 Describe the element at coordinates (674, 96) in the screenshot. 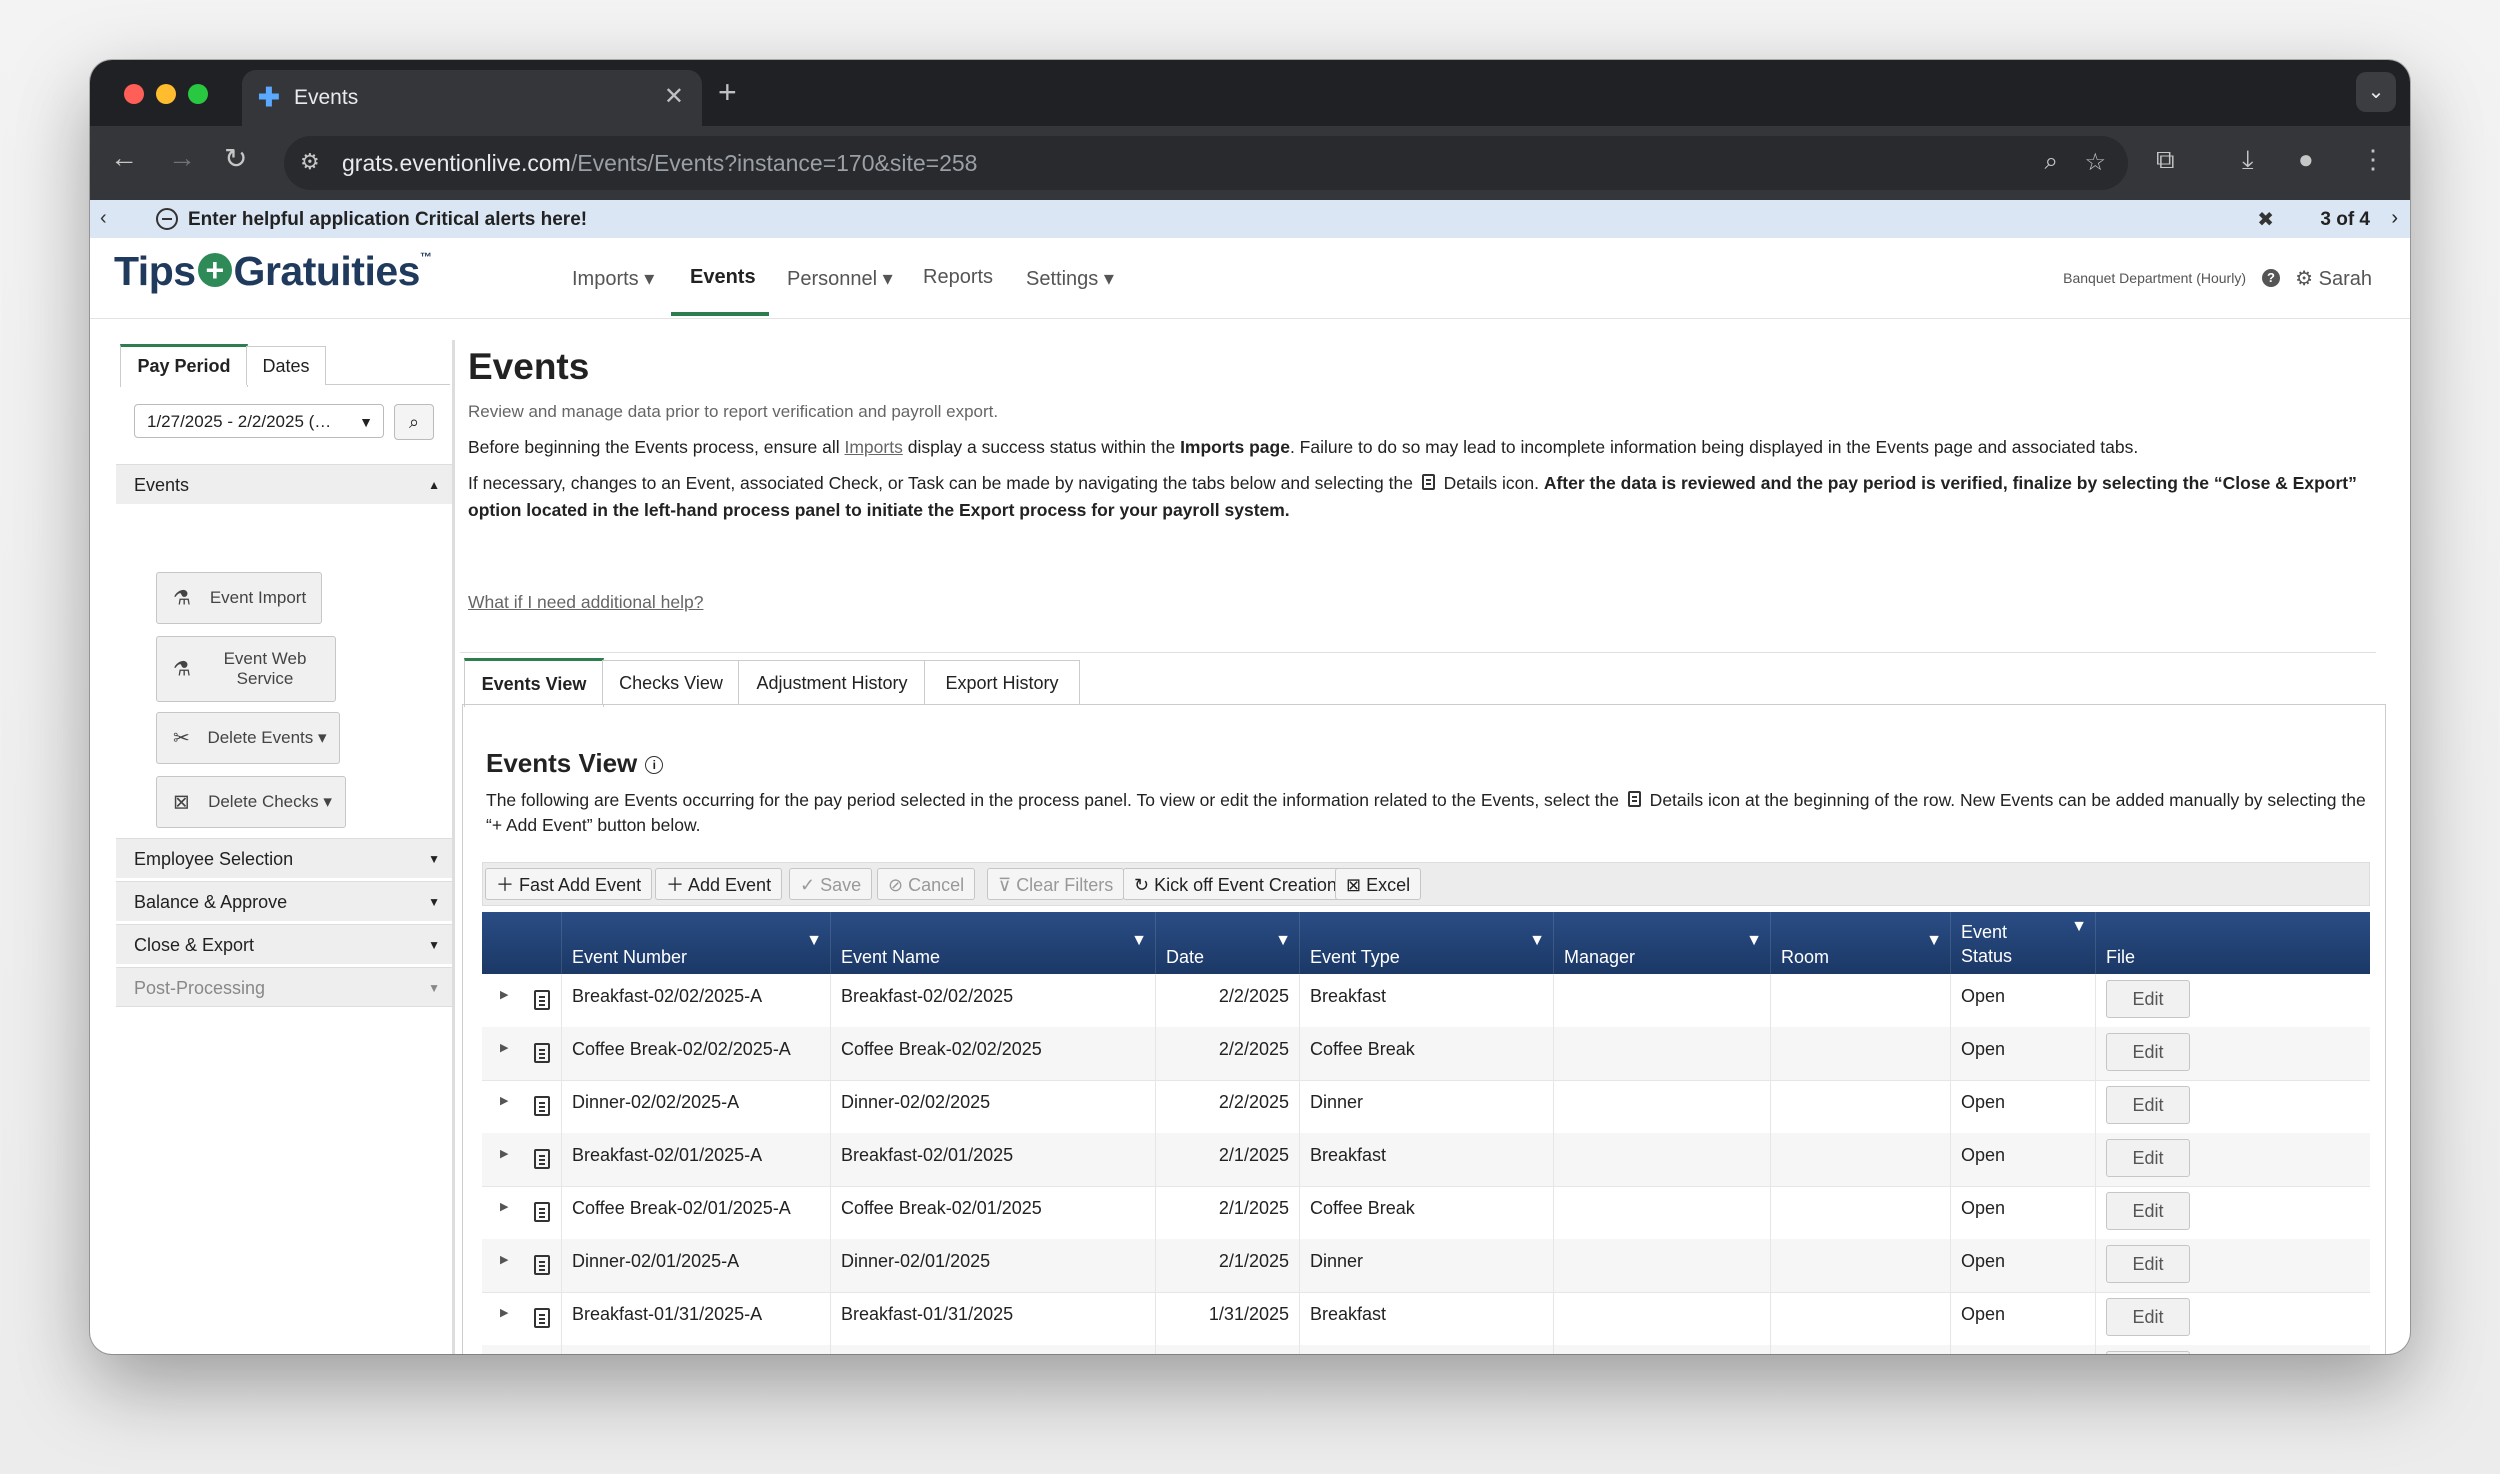

I see `close-tab-icon: ✕` at that location.